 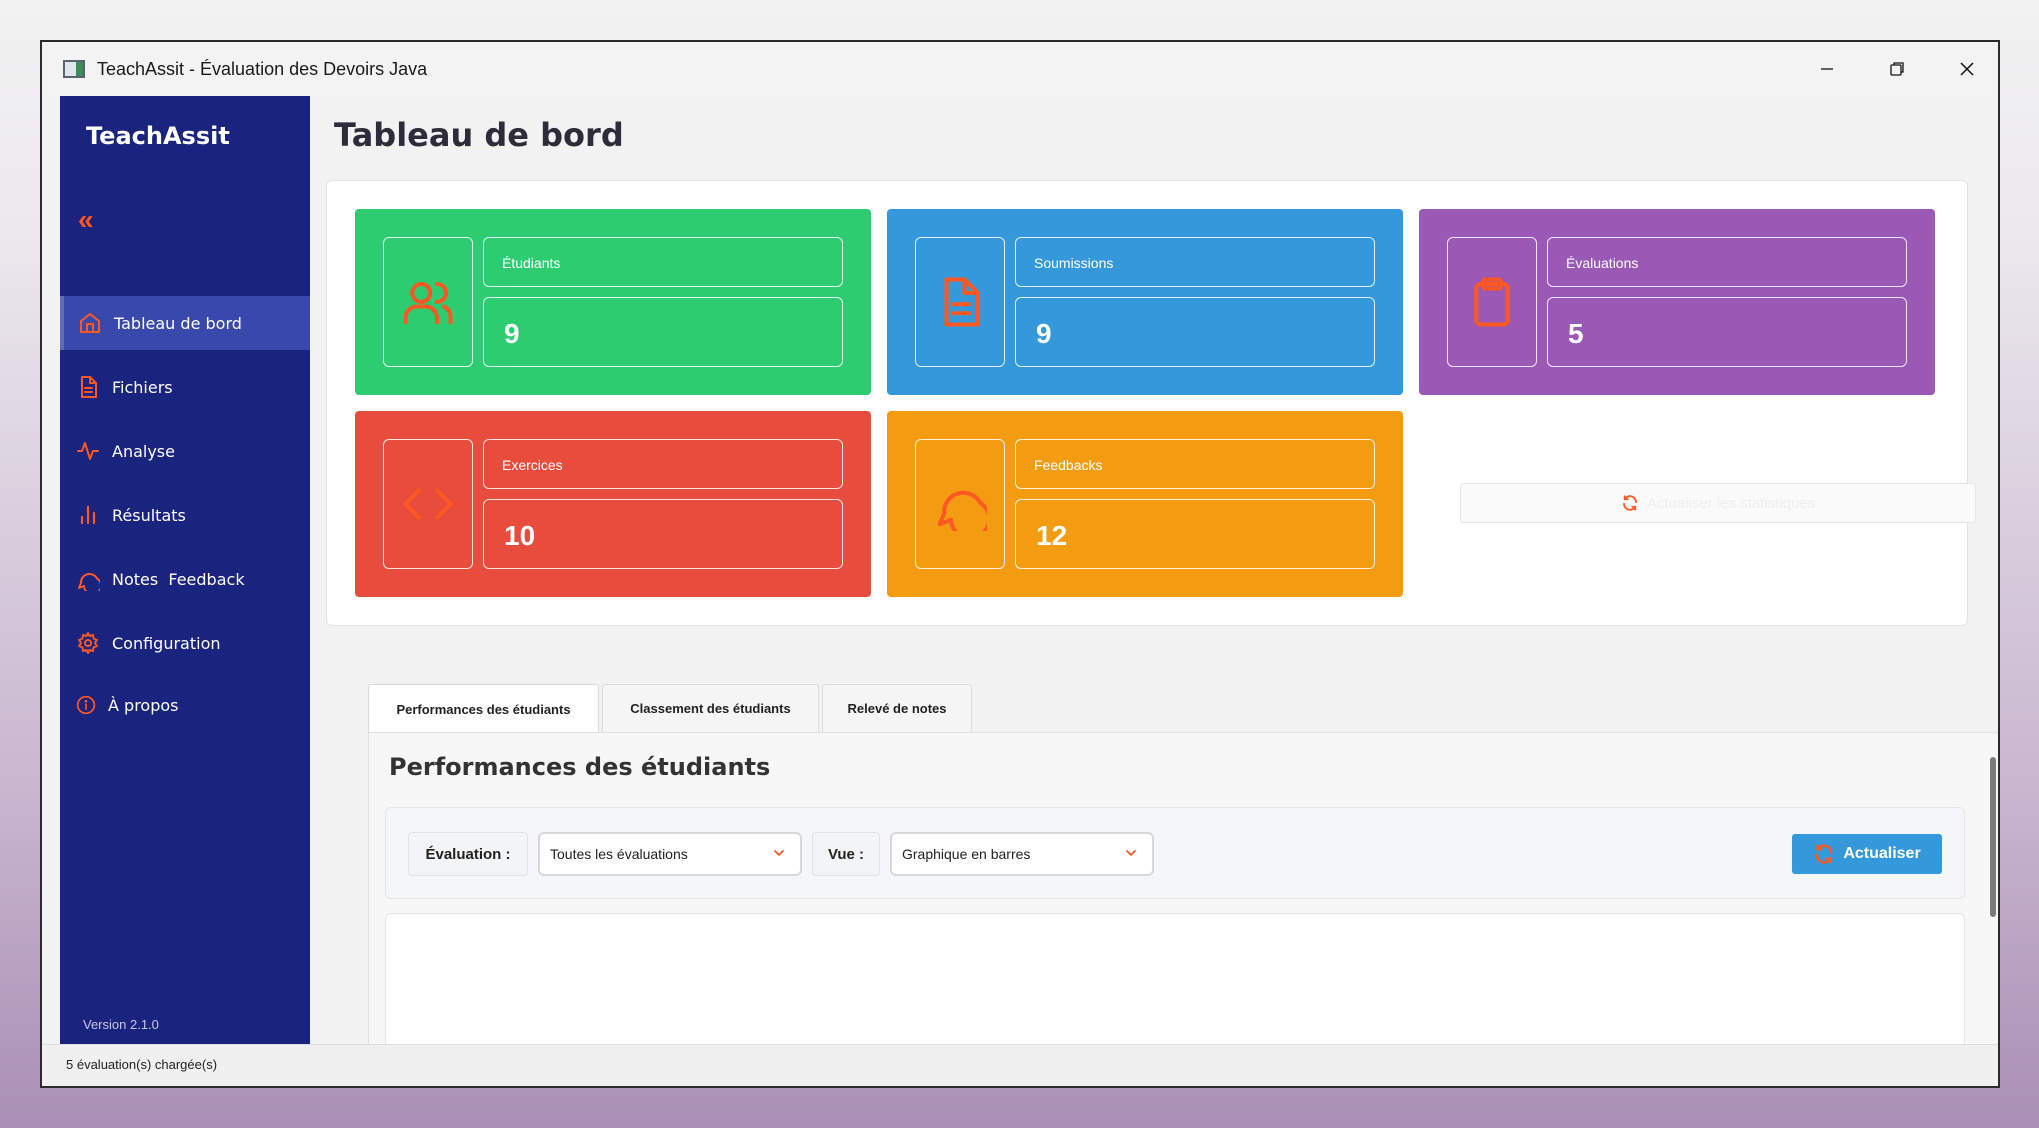 I want to click on sidebar-item-label: Notes Feedback, so click(x=178, y=579).